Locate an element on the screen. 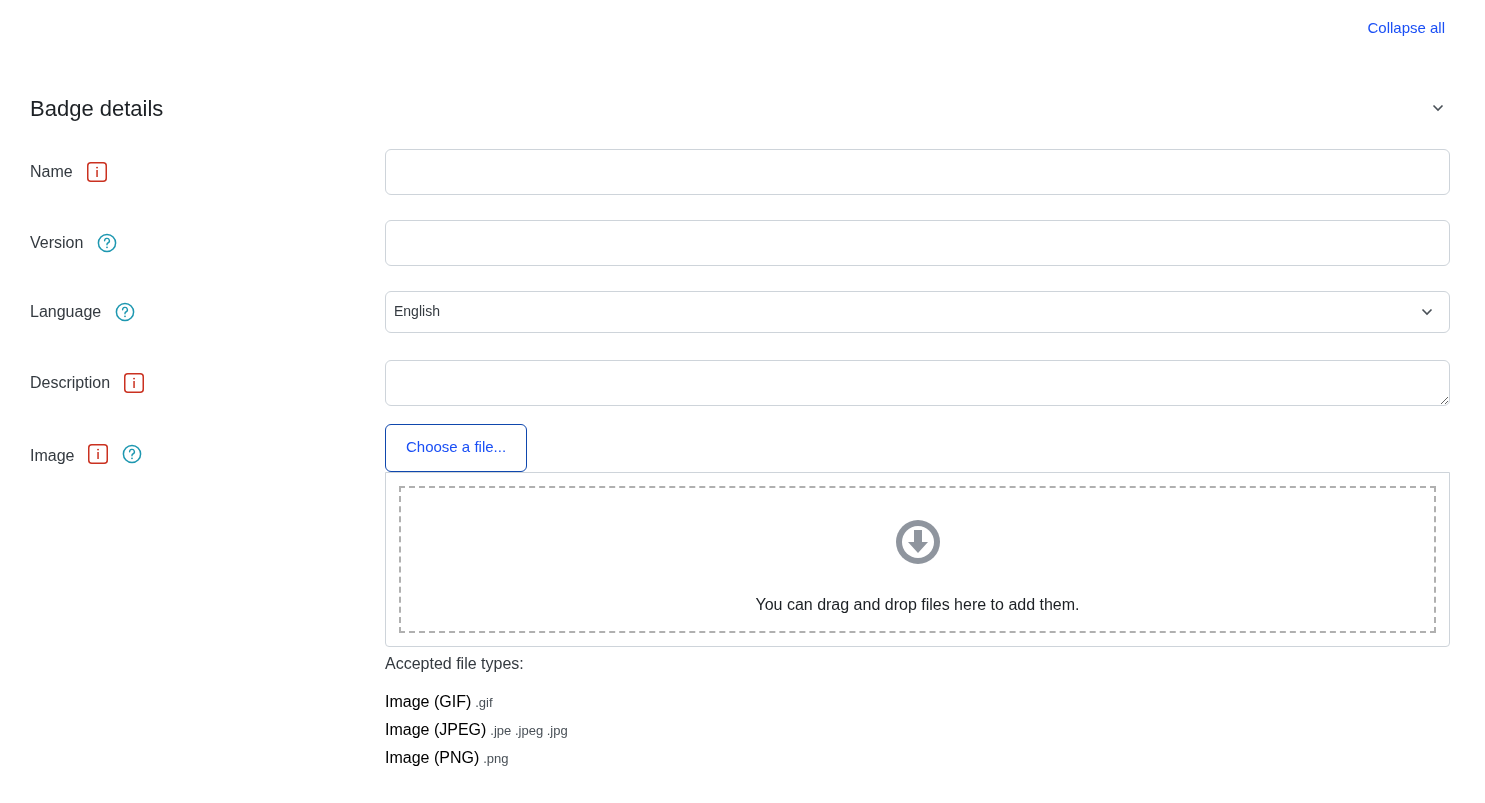  field-label: Name is located at coordinates (51, 171).